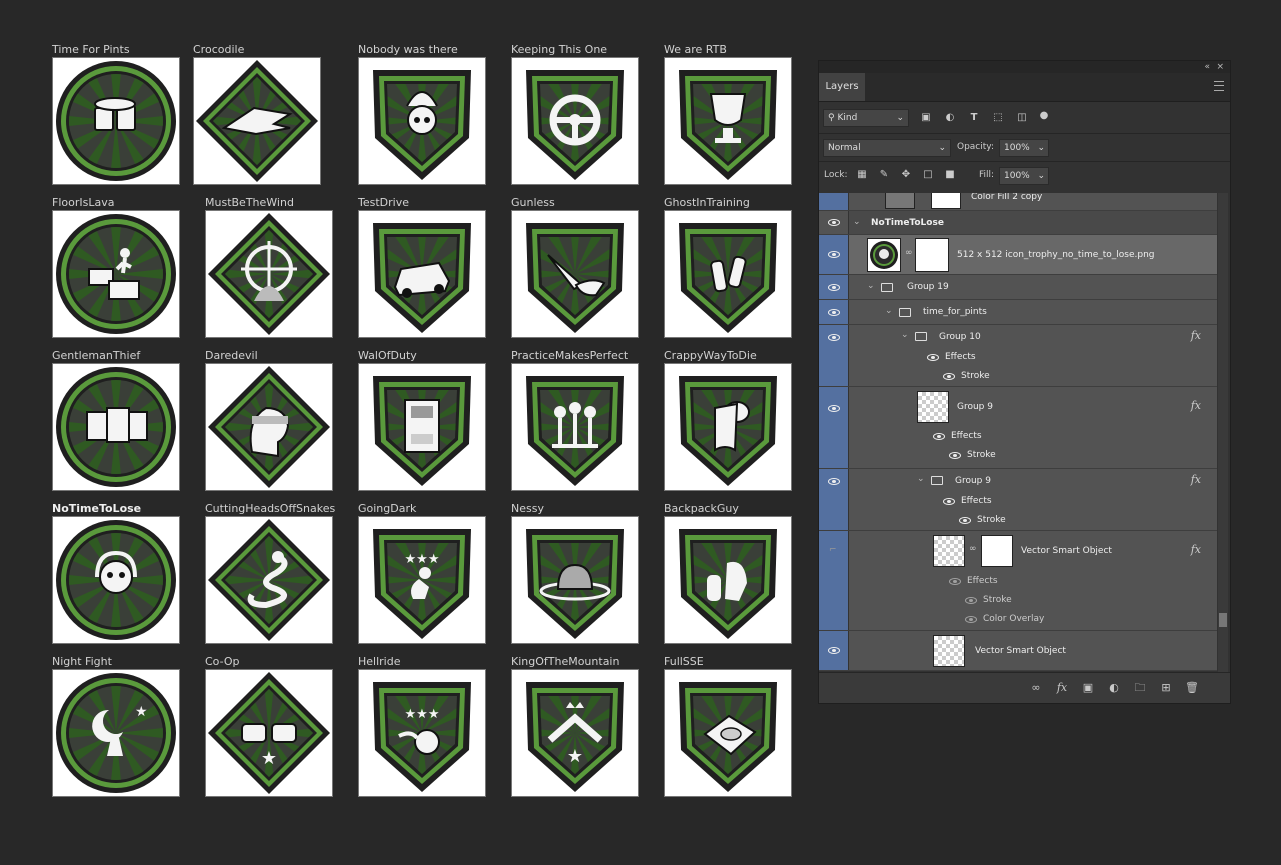  I want to click on adjustment-layer-icon: ◐, so click(1114, 688).